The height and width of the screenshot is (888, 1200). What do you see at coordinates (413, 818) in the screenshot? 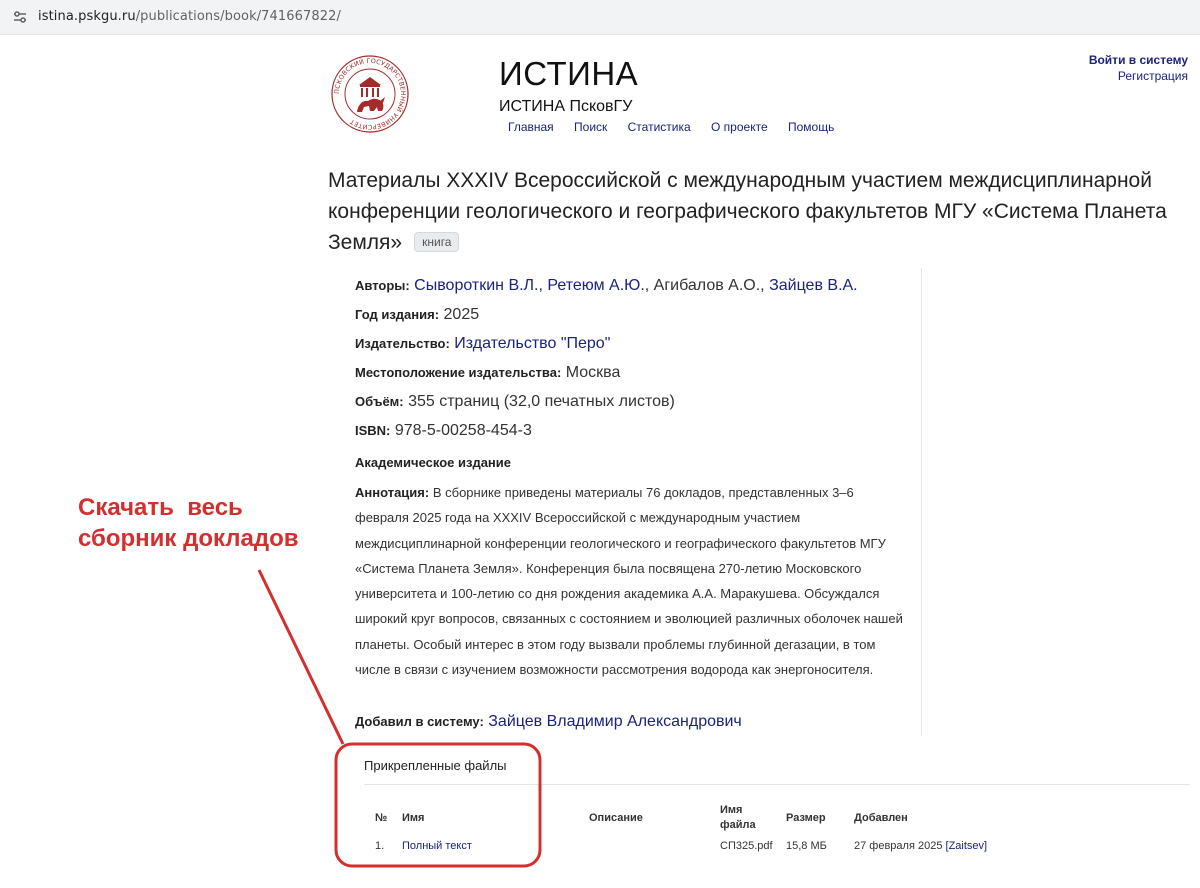
I see `col-name: Имя` at bounding box center [413, 818].